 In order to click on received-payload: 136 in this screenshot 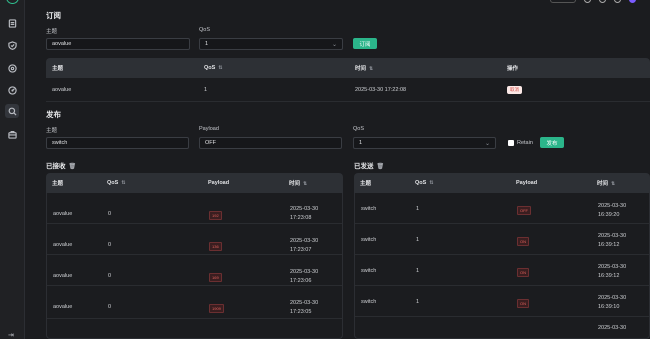, I will do `click(215, 246)`.